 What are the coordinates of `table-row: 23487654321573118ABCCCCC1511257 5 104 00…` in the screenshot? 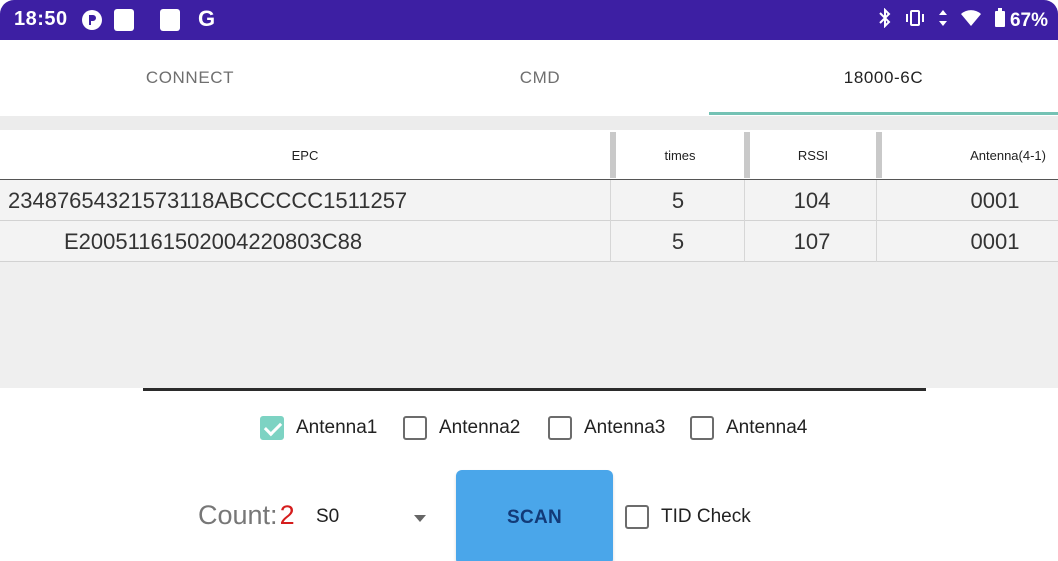 It's located at (529, 200).